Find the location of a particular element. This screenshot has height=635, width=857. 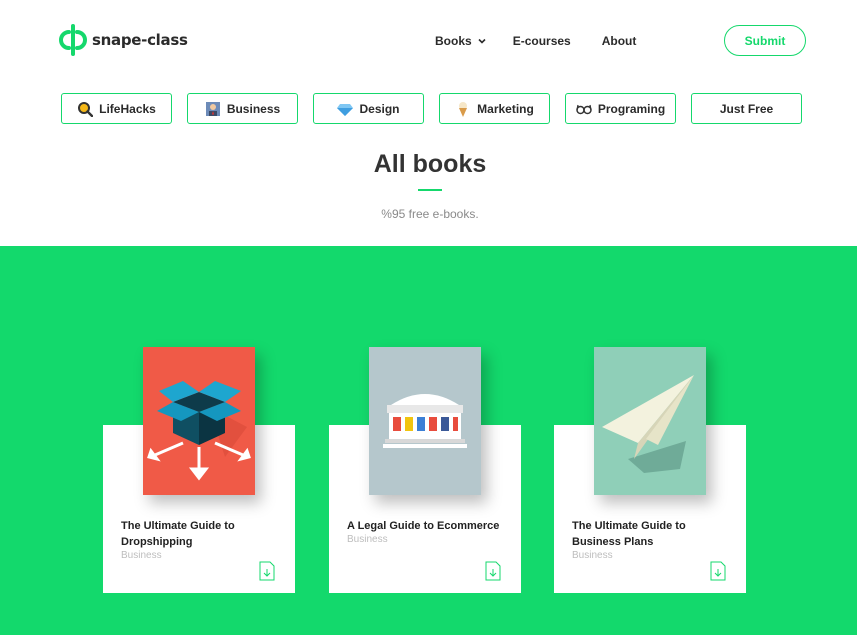

category-programing: Programing is located at coordinates (620, 108).